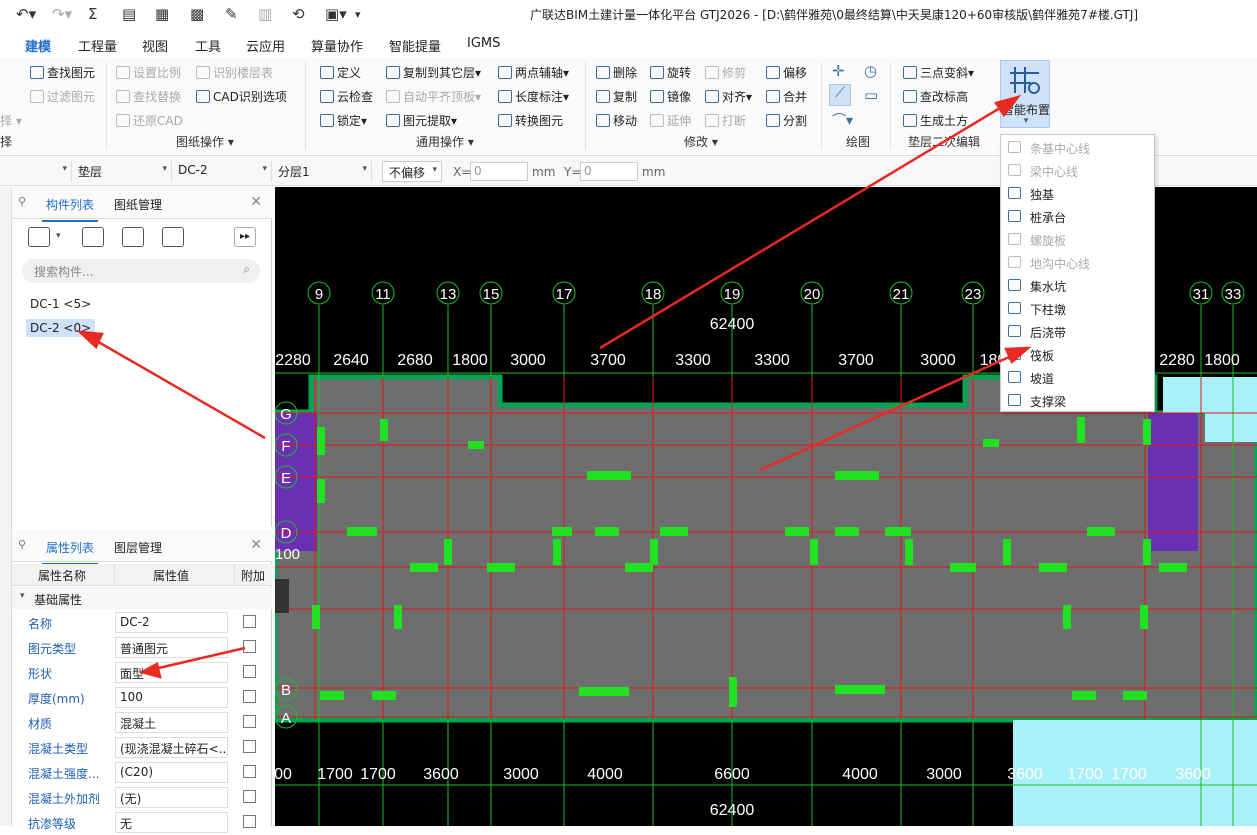 This screenshot has width=1257, height=835. What do you see at coordinates (171, 647) in the screenshot?
I see `property-value-input: 普通图元` at bounding box center [171, 647].